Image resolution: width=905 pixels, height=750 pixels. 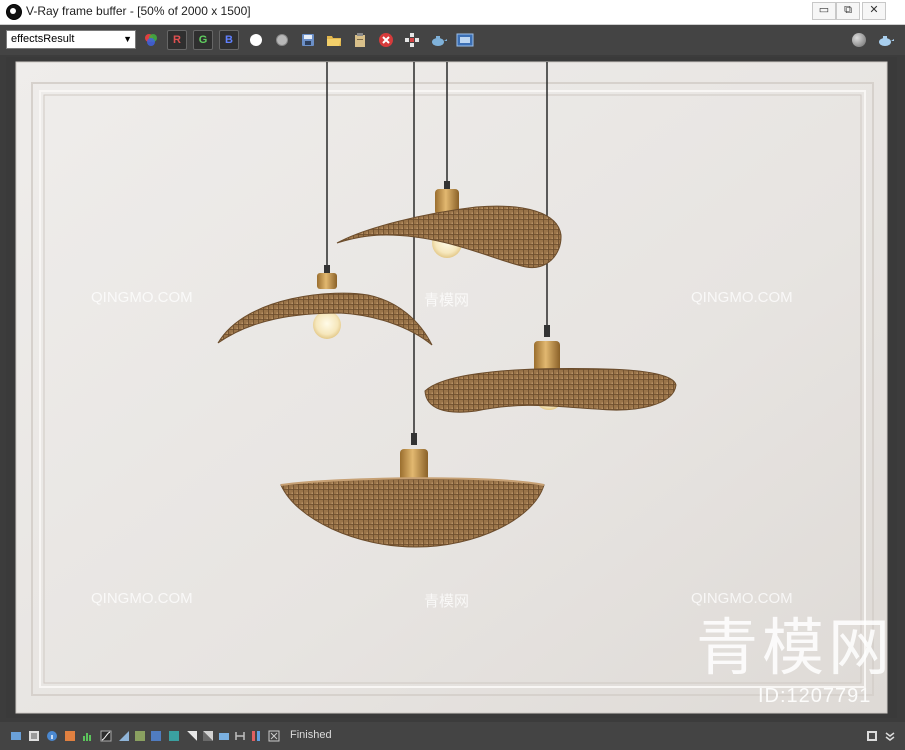 I want to click on restore-button: ⧉, so click(x=848, y=11).